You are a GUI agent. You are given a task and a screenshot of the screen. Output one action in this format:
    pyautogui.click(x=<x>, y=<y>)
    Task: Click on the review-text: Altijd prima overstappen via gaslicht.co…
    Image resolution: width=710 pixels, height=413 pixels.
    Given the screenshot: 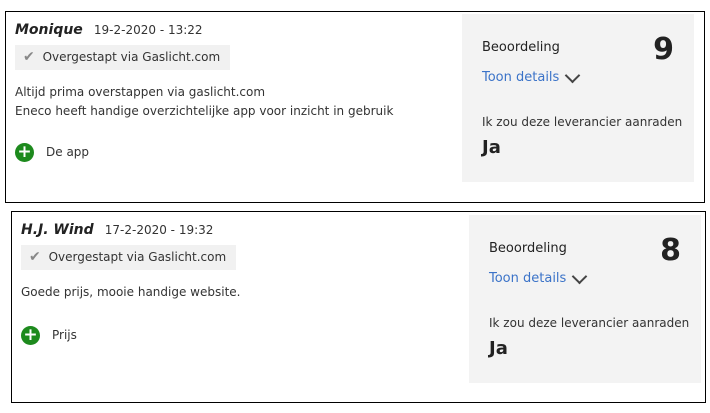 What is the action you would take?
    pyautogui.click(x=235, y=102)
    